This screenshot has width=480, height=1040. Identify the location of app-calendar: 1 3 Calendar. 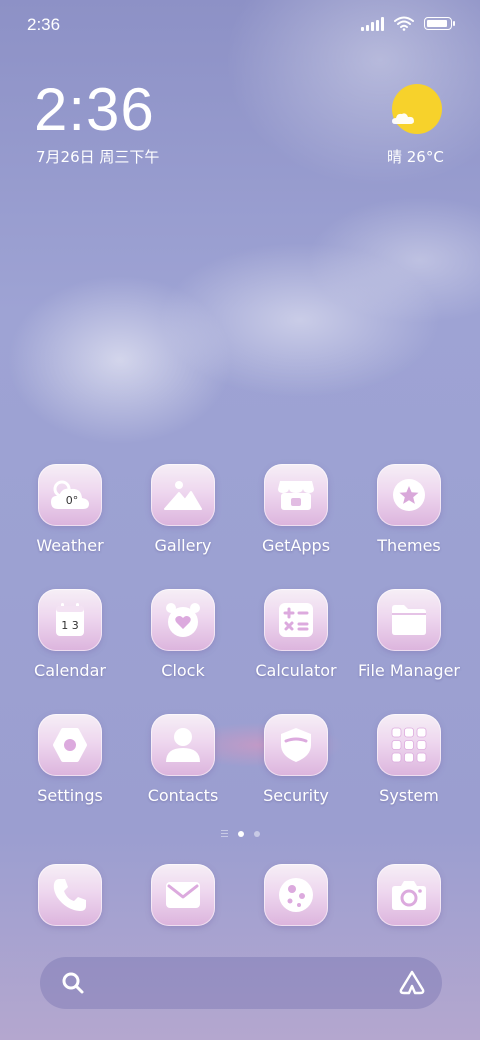
(70, 634).